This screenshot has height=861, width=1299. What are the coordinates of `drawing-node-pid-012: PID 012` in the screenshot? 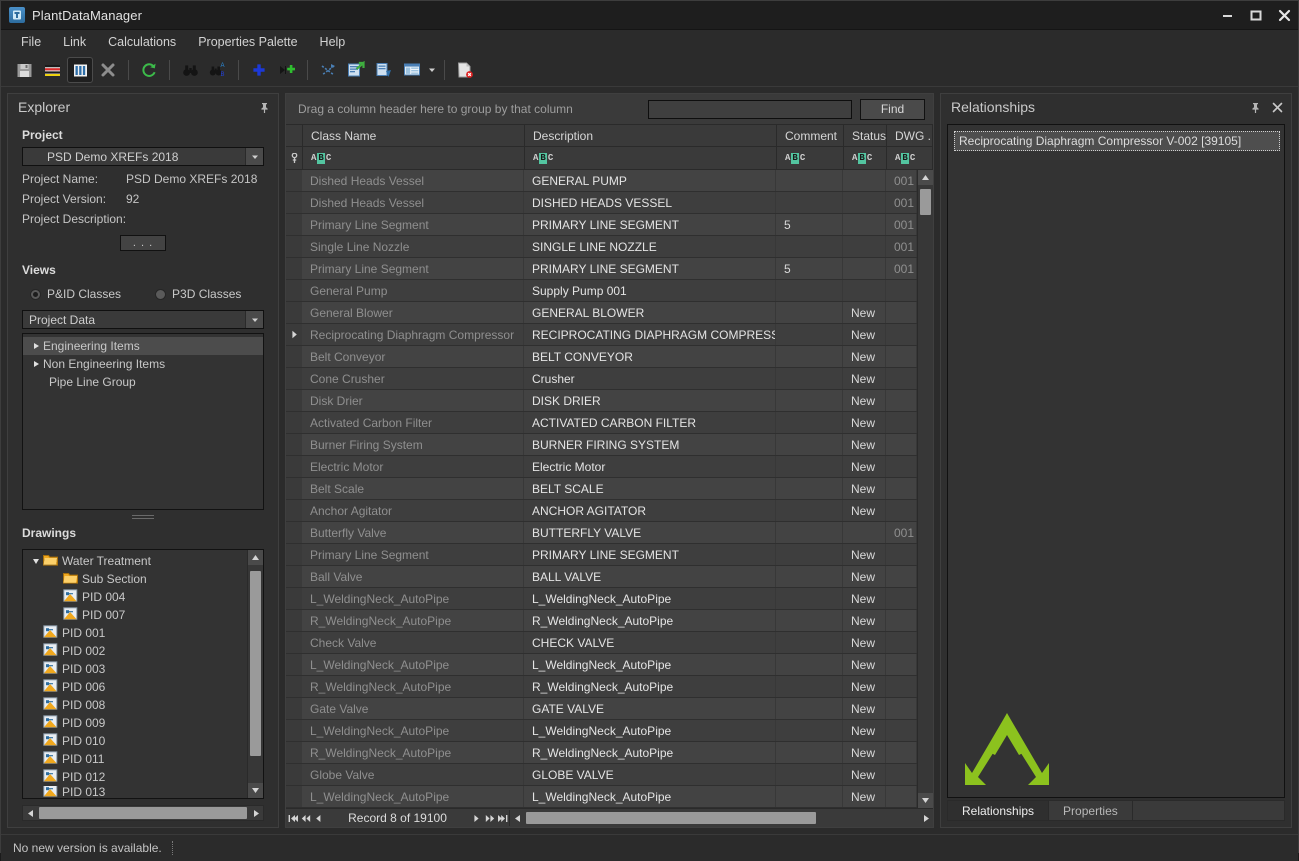 It's located at (135, 777).